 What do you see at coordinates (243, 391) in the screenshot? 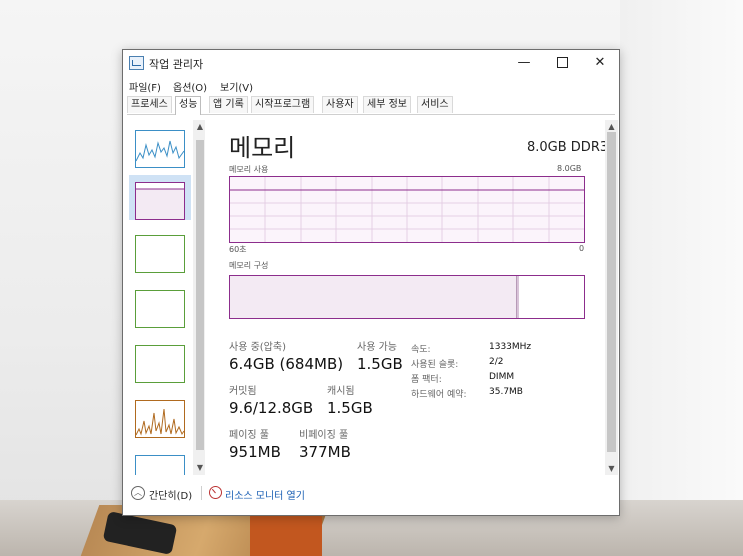
I see `committed-label: 커밋됨` at bounding box center [243, 391].